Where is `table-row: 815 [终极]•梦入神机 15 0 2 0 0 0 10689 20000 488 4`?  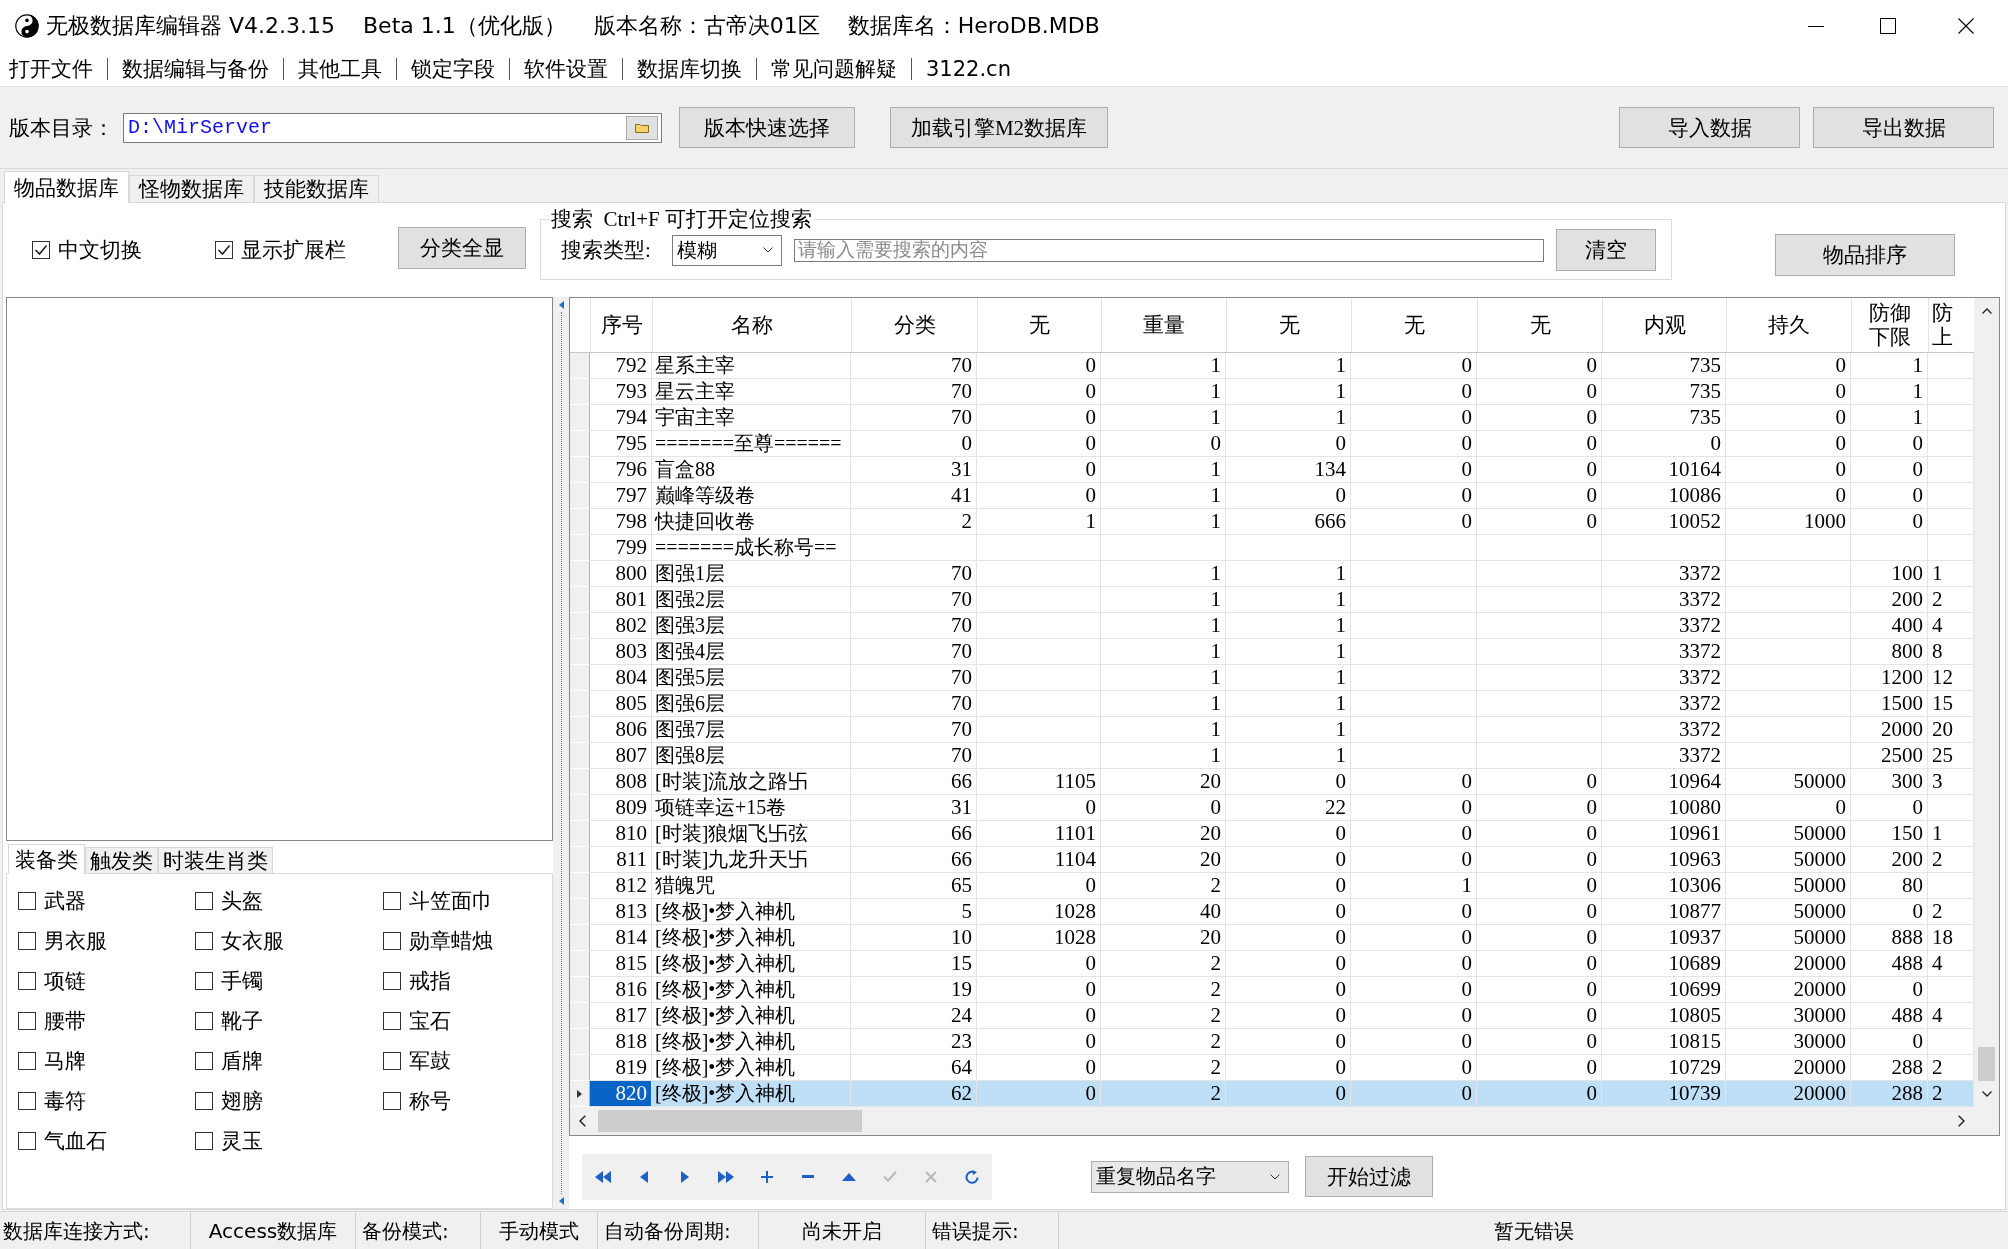 table-row: 815 [终极]•梦入神机 15 0 2 0 0 0 10689 20000 488 4 is located at coordinates (1272, 964).